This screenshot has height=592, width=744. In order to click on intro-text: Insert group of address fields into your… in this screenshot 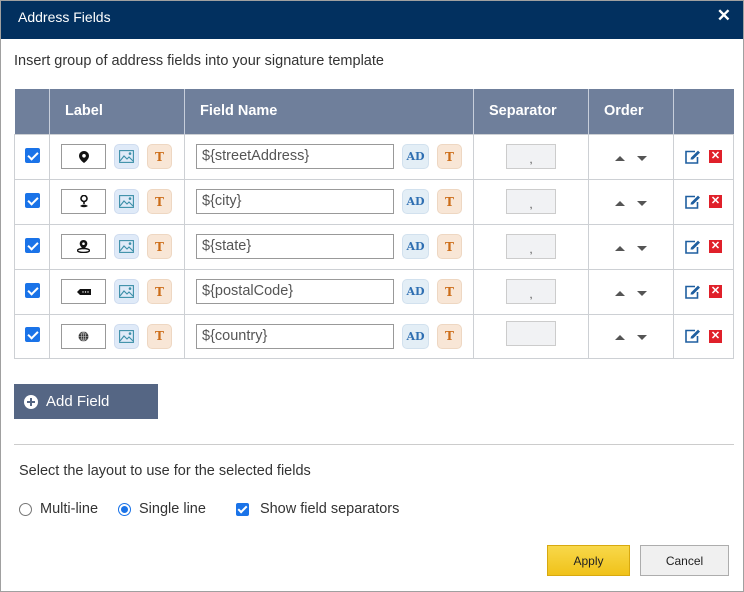, I will do `click(199, 61)`.